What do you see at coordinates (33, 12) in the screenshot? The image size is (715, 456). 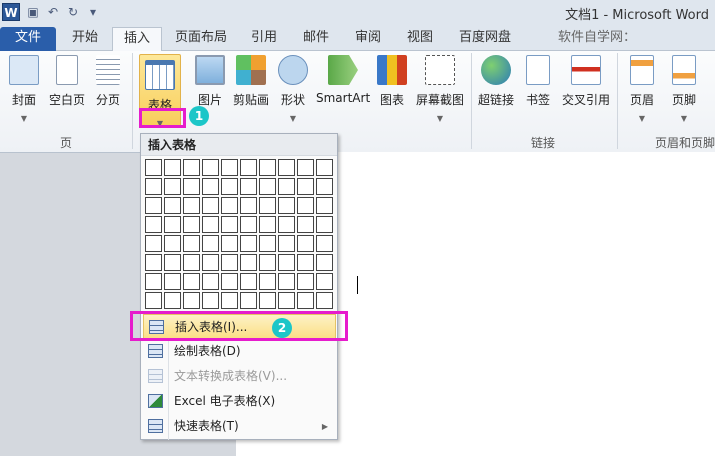 I see `save-icon: ▣` at bounding box center [33, 12].